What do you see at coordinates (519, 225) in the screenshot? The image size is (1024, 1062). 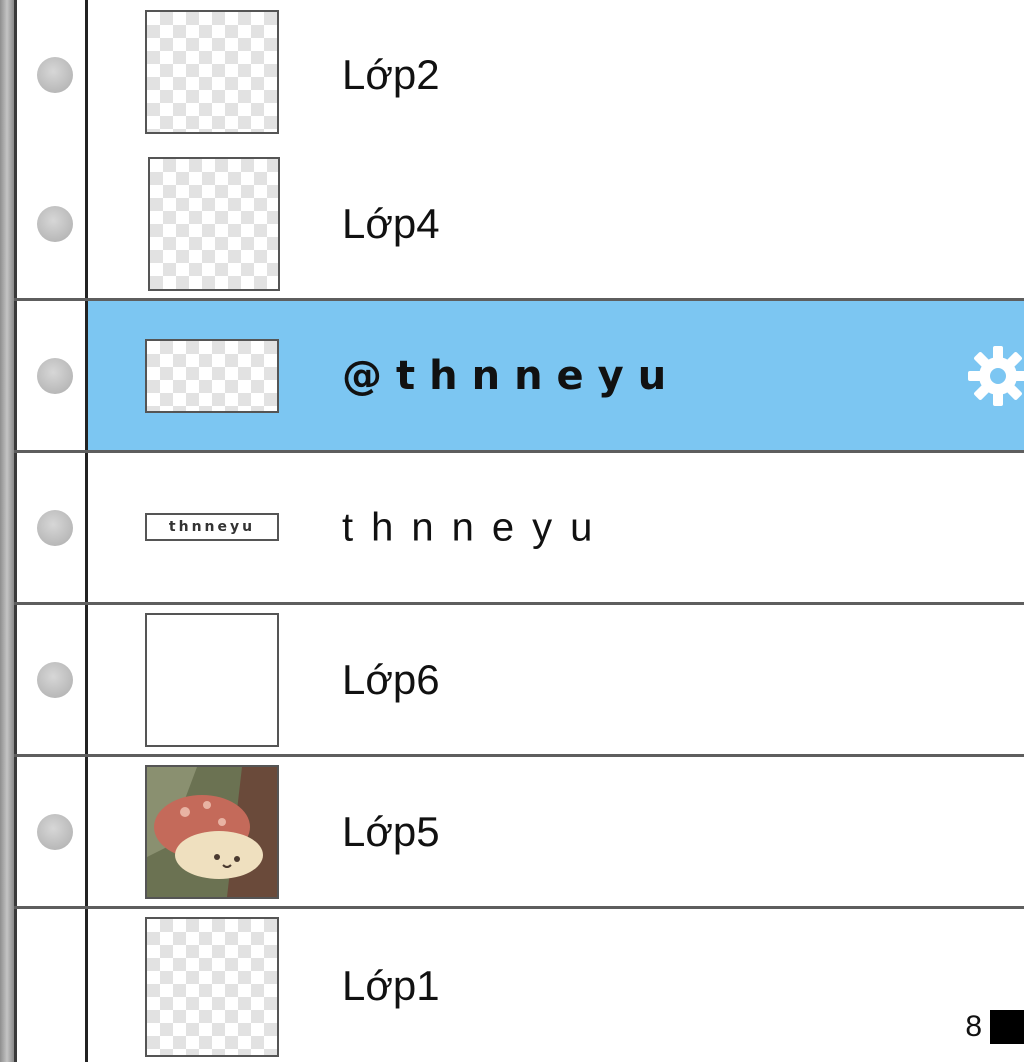 I see `layer-row-lop4: Lớp4` at bounding box center [519, 225].